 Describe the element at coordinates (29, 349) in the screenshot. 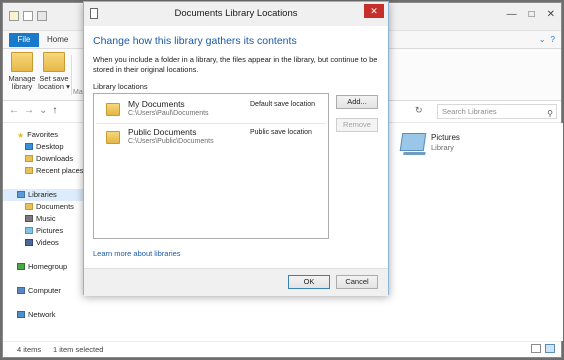

I see `item-count: 4 items` at that location.